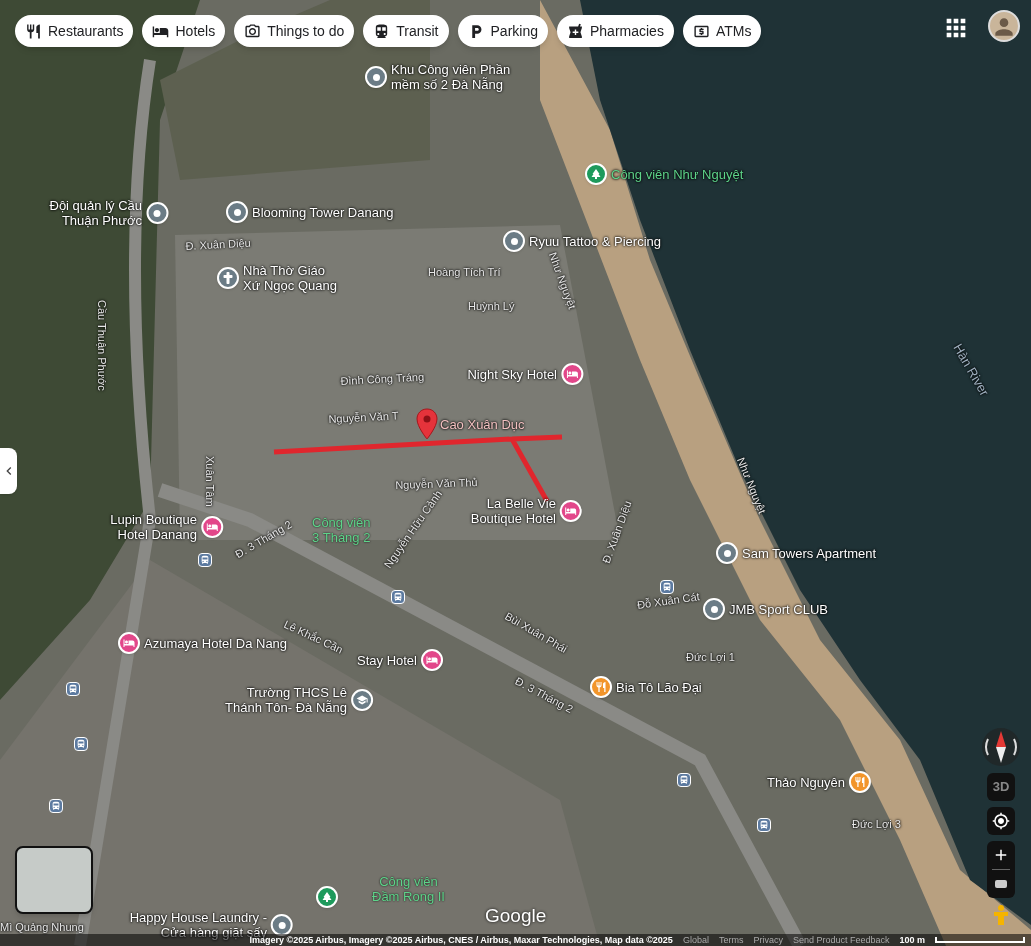  Describe the element at coordinates (482, 425) in the screenshot. I see `selected-place-label: Cao Xuân Dục` at that location.